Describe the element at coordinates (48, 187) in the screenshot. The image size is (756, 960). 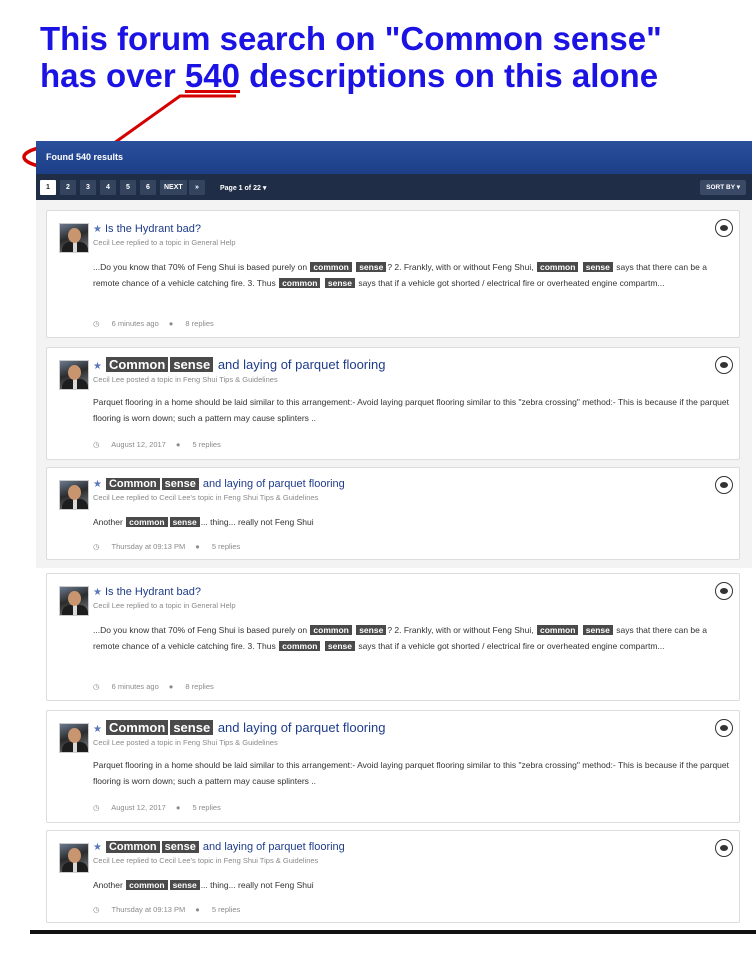
I see `page-1-button: 1` at that location.